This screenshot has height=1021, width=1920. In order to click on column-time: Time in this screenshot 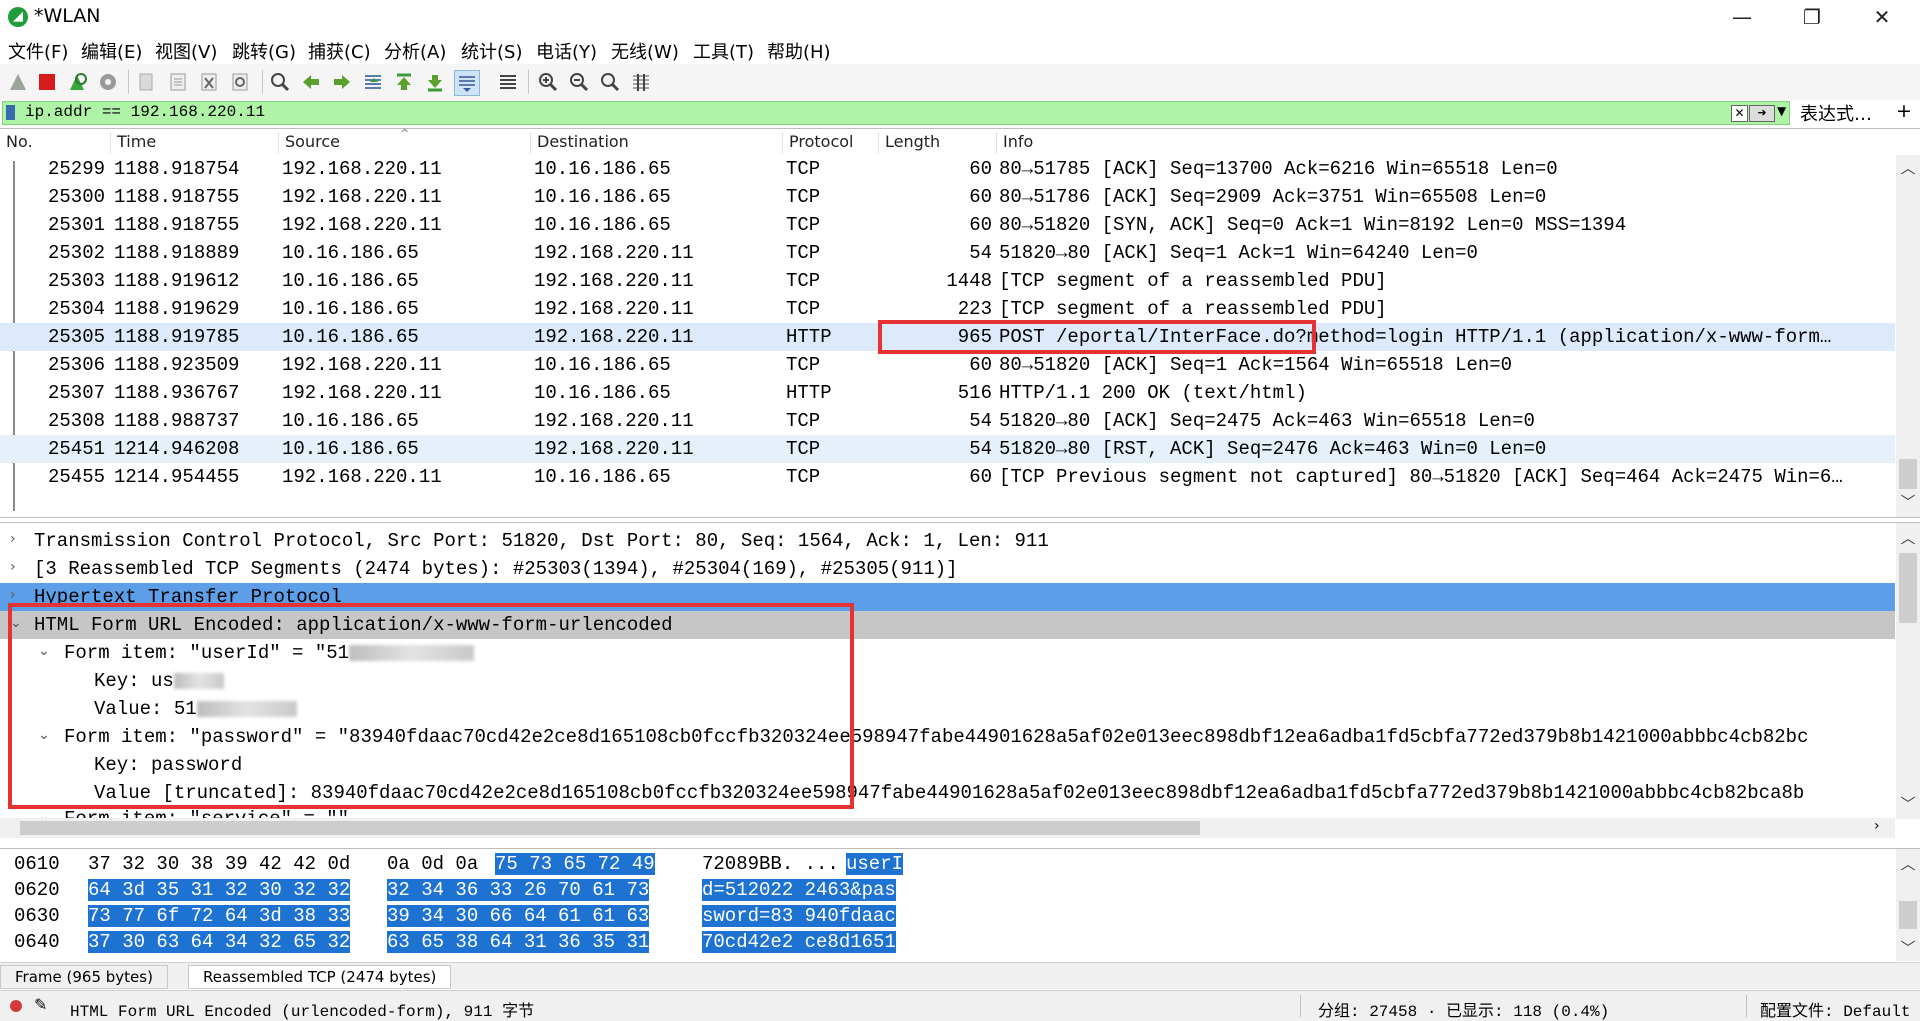, I will do `click(133, 143)`.